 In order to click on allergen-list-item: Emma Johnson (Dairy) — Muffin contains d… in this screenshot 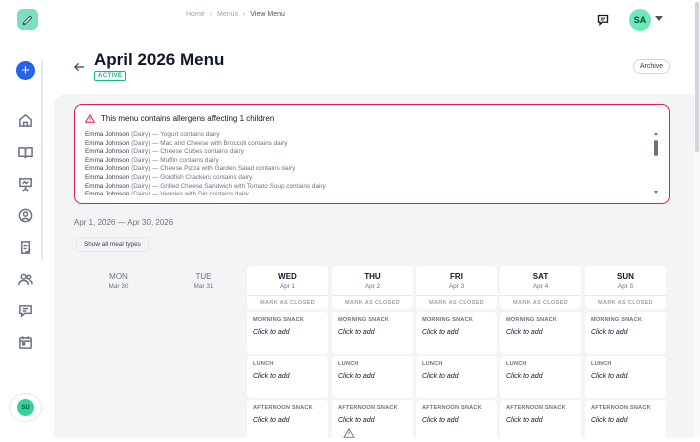, I will do `click(365, 161)`.